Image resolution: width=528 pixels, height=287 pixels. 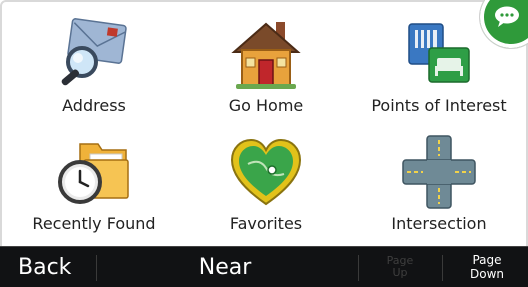 What do you see at coordinates (439, 223) in the screenshot?
I see `menu-item-intersection-label: Intersection` at bounding box center [439, 223].